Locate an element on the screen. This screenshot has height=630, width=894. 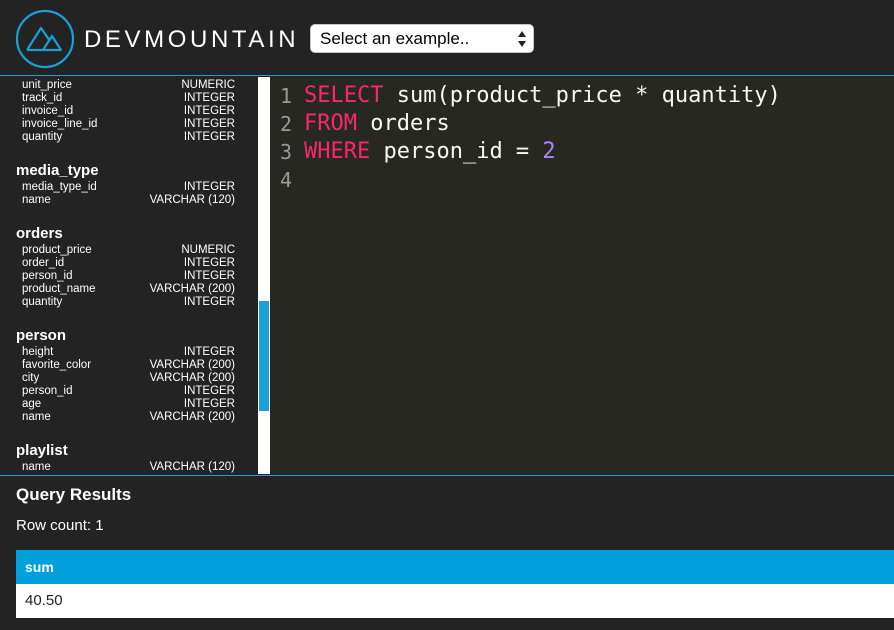
app-header: DEVMOUNTAIN Select an example.. is located at coordinates (447, 38).